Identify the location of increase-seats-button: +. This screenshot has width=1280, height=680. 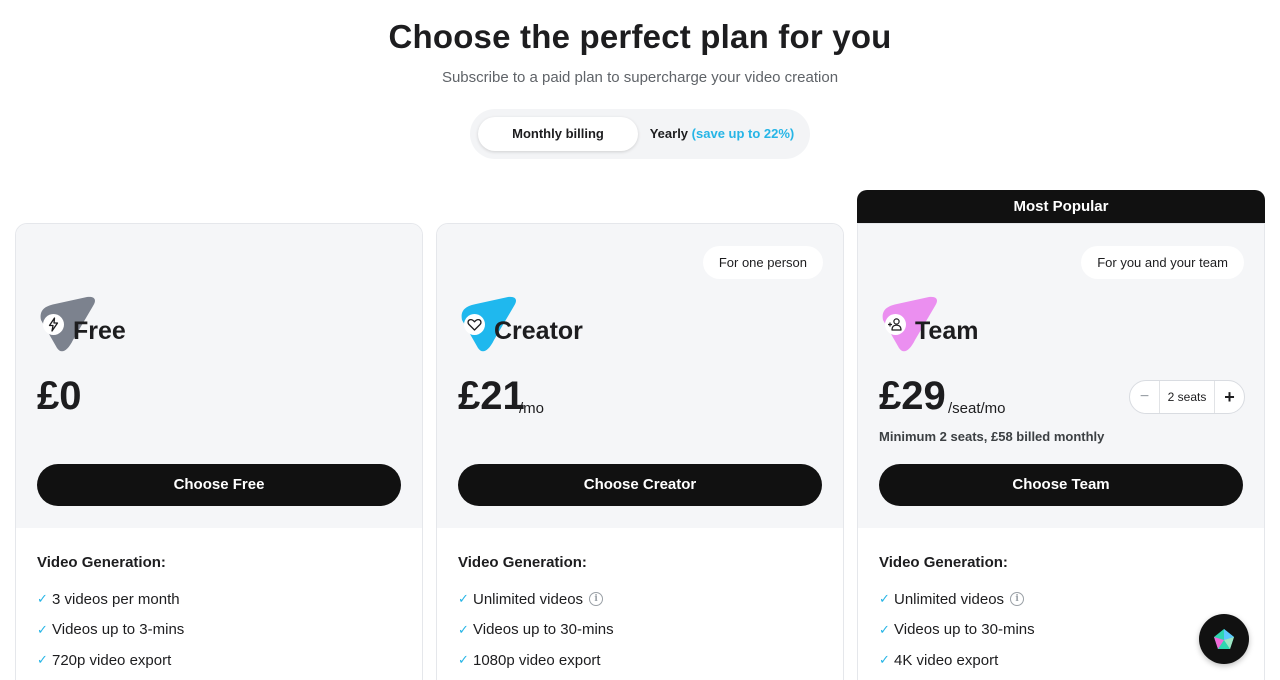
(1229, 397).